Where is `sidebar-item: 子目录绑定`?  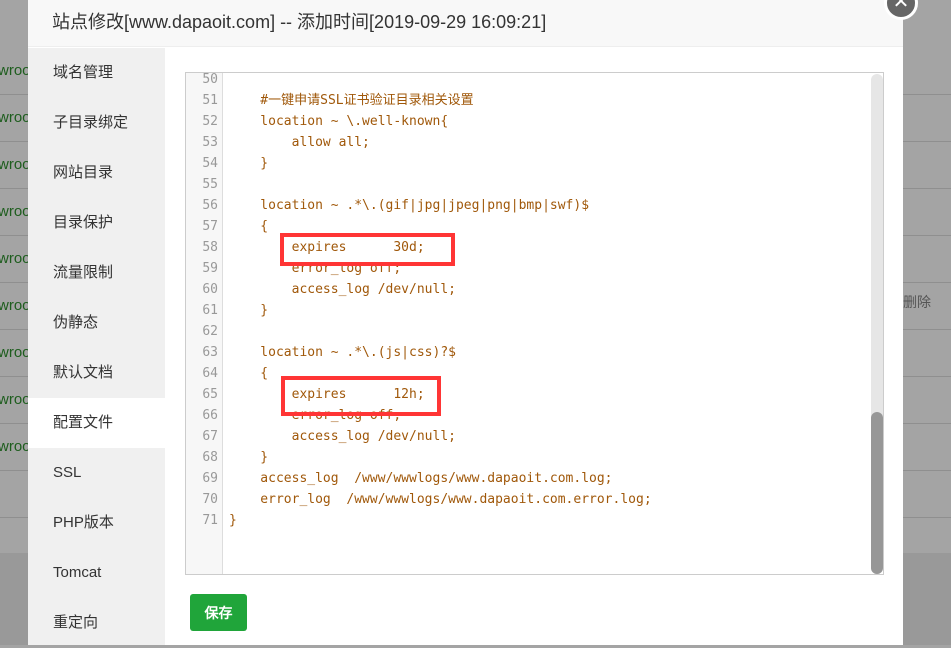 sidebar-item: 子目录绑定 is located at coordinates (96, 123).